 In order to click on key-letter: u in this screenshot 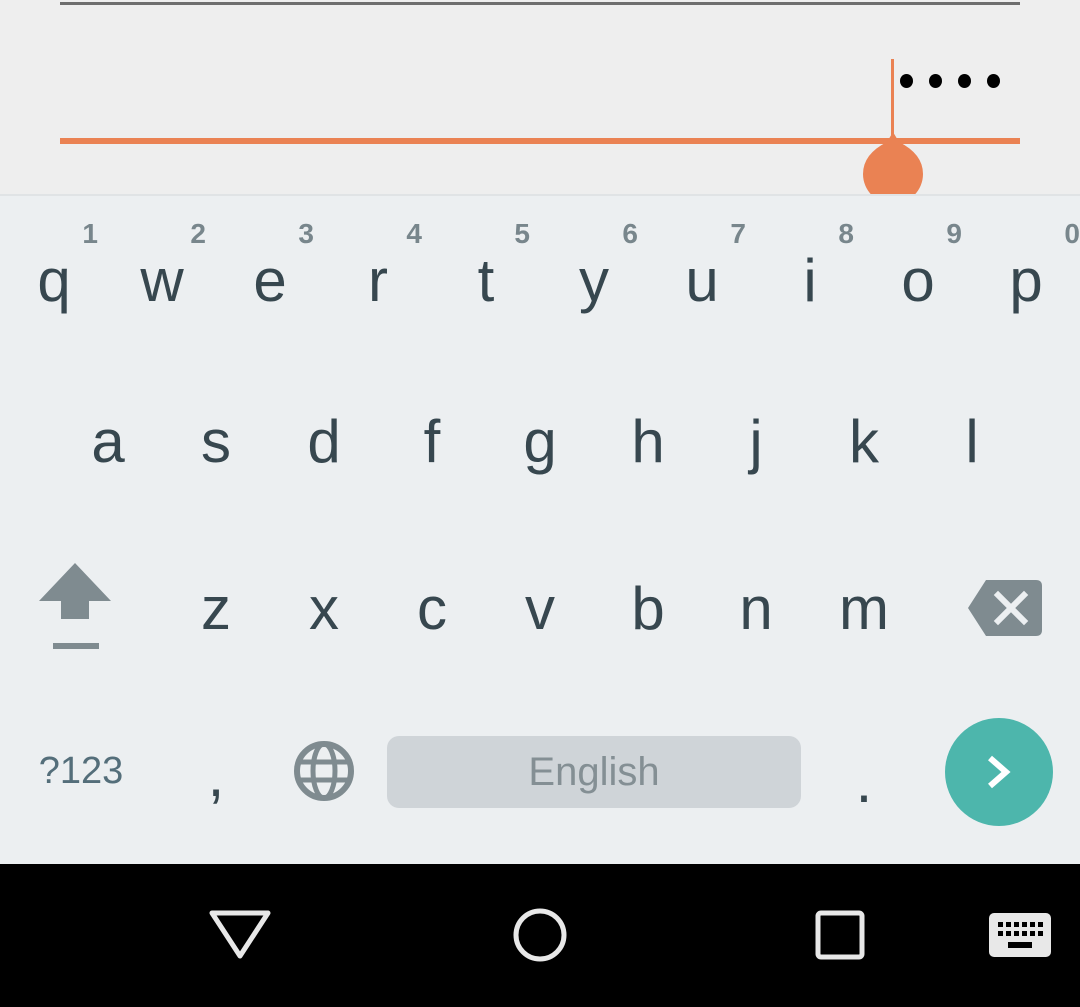, I will do `click(702, 280)`.